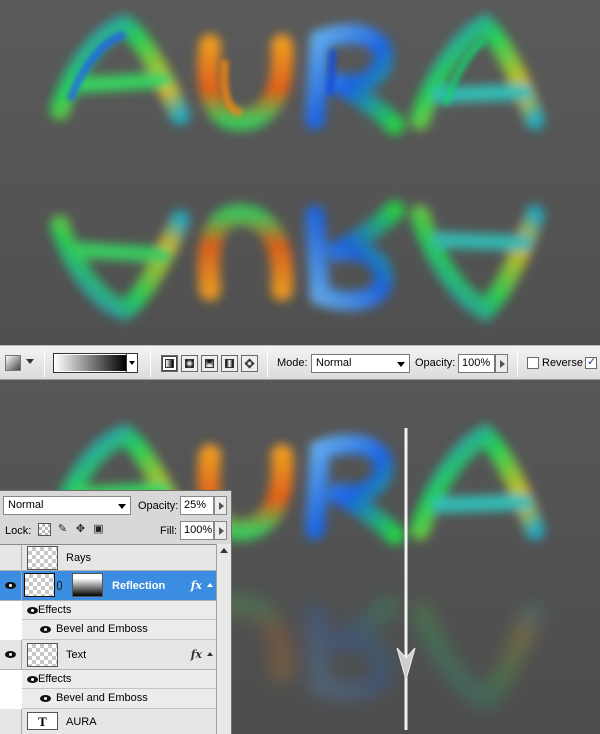 The image size is (600, 734). Describe the element at coordinates (360, 363) in the screenshot. I see `mode-select: Normal` at that location.